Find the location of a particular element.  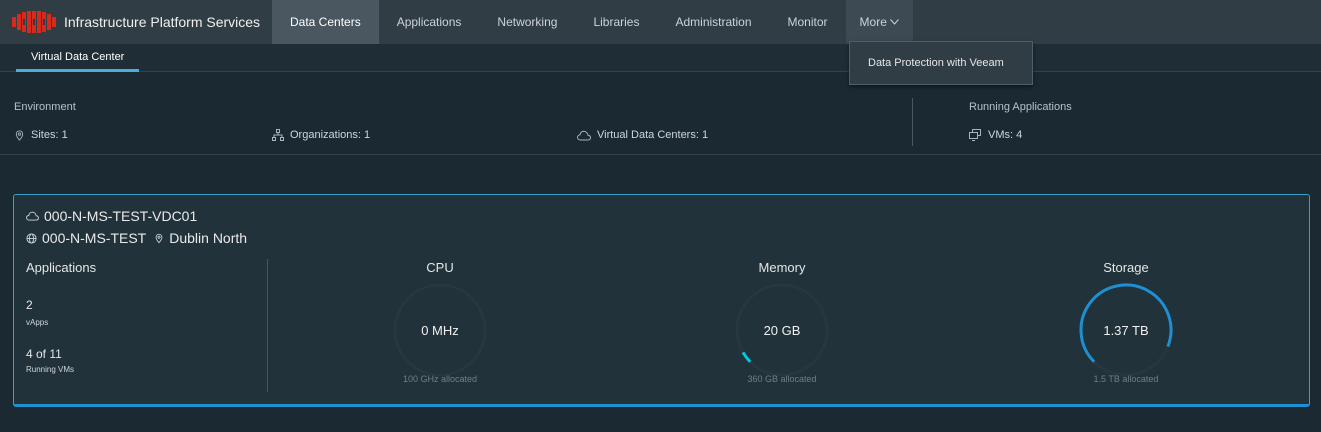

gauge-allocated: 360 GB allocated is located at coordinates (782, 379).